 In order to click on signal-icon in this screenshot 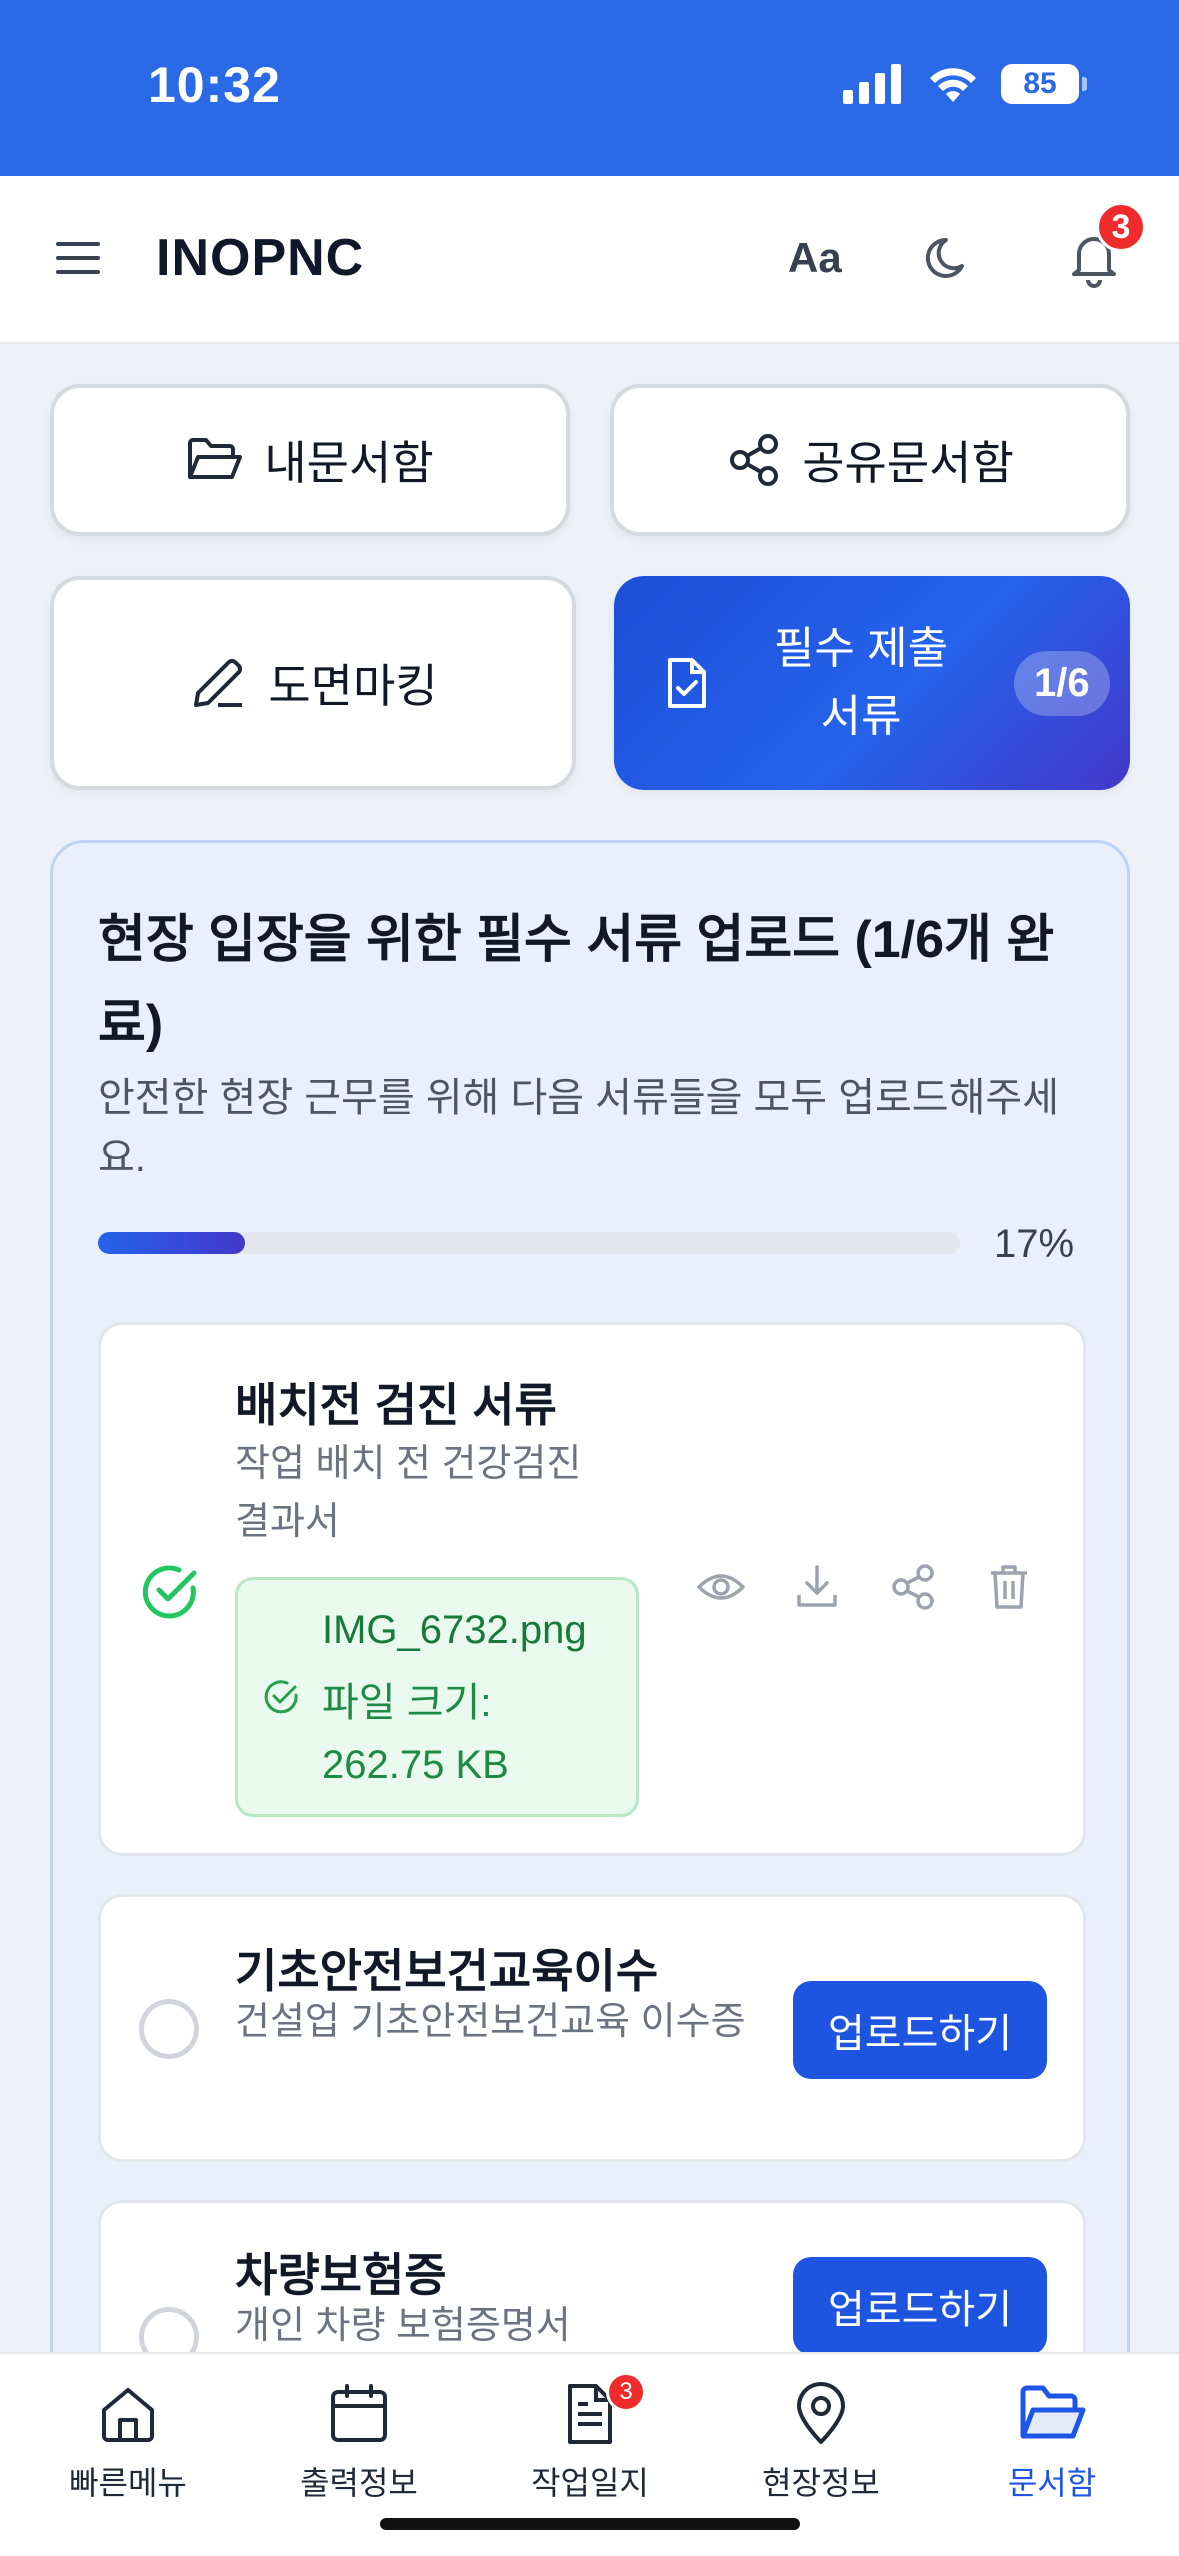, I will do `click(872, 84)`.